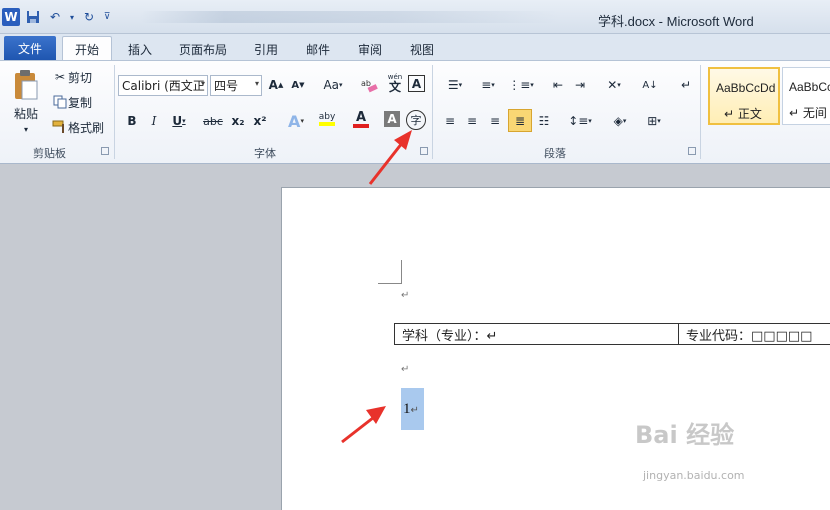 This screenshot has height=510, width=830. Describe the element at coordinates (424, 151) in the screenshot. I see `font-launcher-icon` at that location.